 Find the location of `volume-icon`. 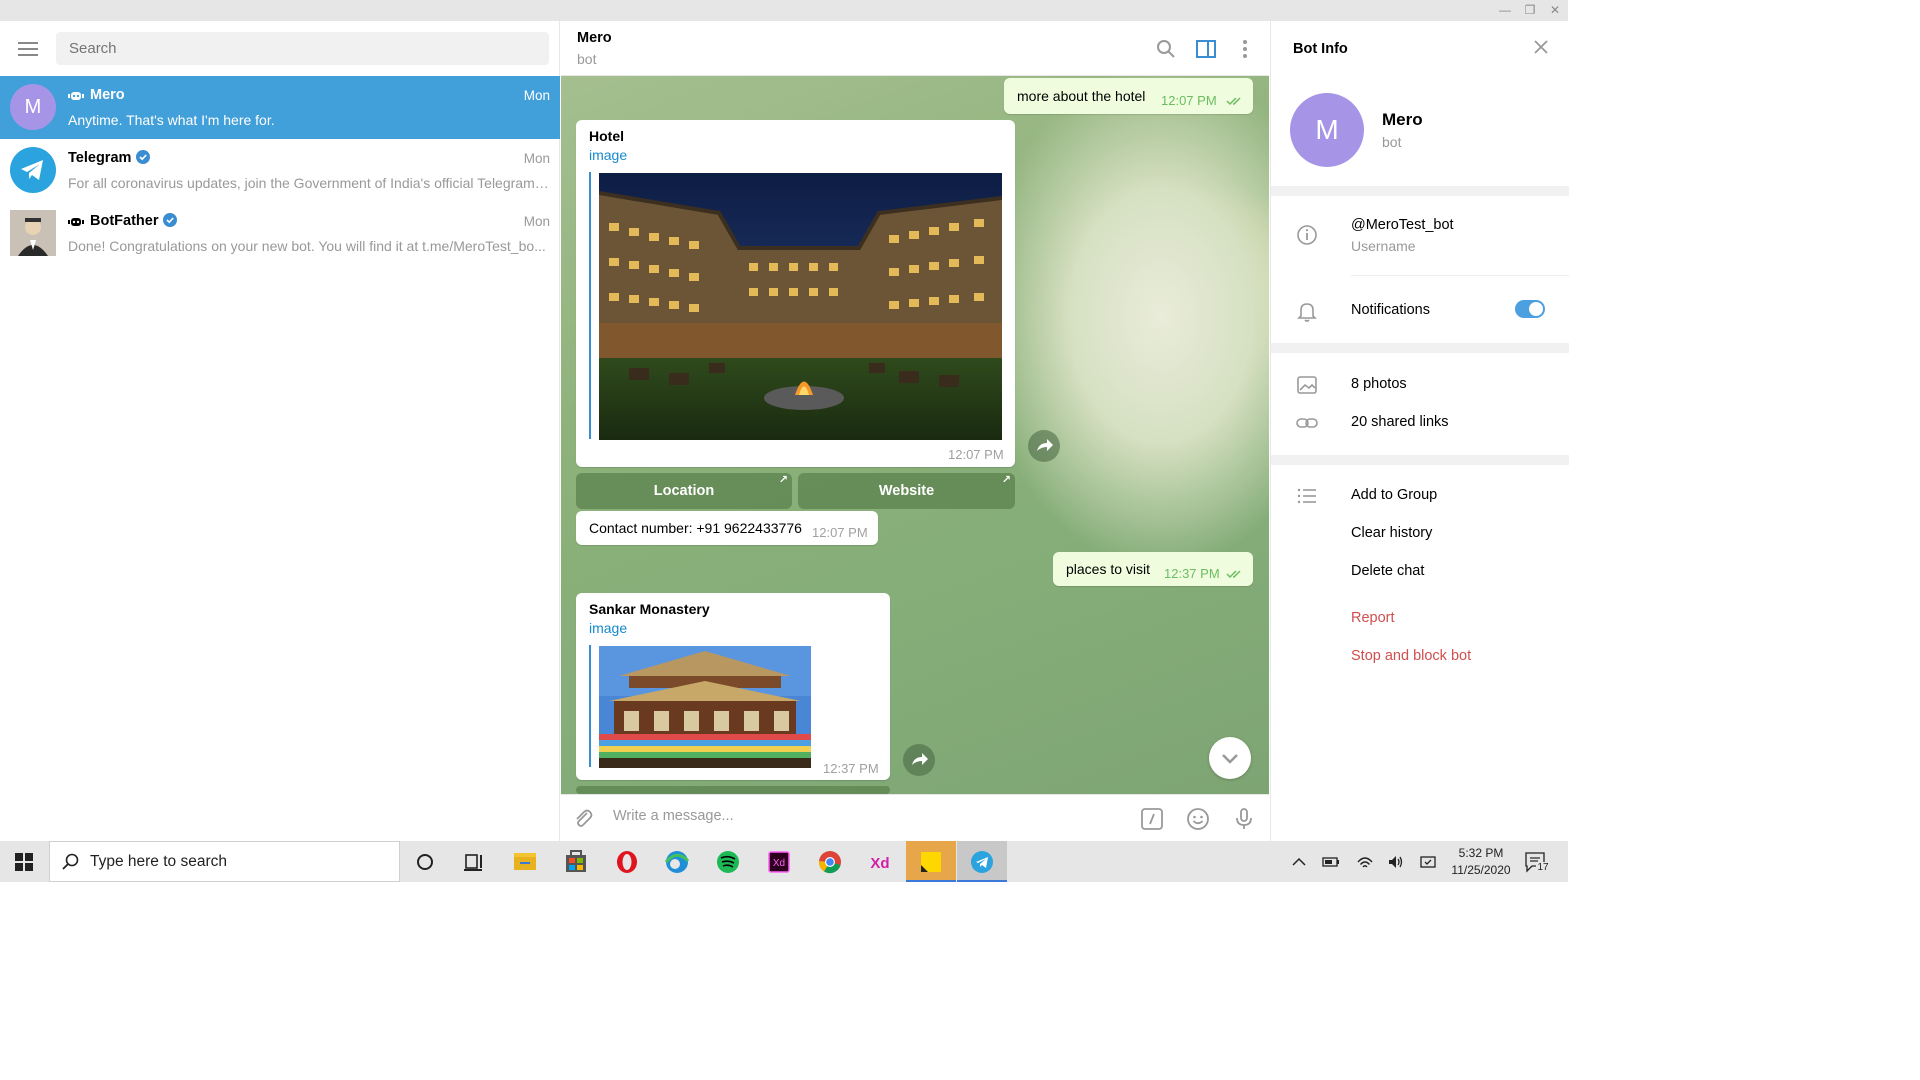

volume-icon is located at coordinates (1396, 862).